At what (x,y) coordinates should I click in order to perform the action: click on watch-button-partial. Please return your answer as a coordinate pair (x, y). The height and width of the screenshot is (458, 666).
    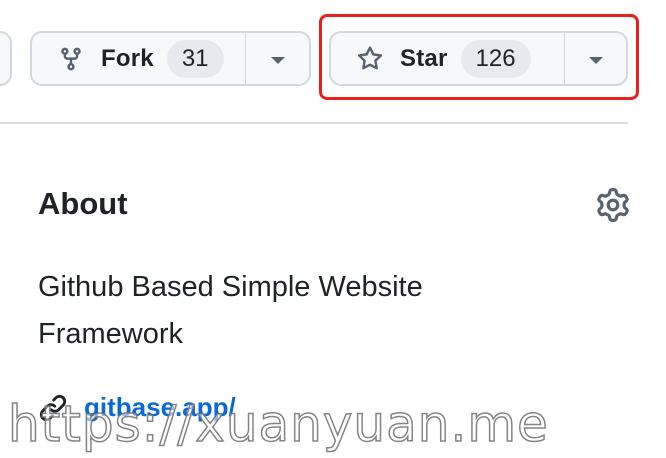
    Looking at the image, I should click on (6, 58).